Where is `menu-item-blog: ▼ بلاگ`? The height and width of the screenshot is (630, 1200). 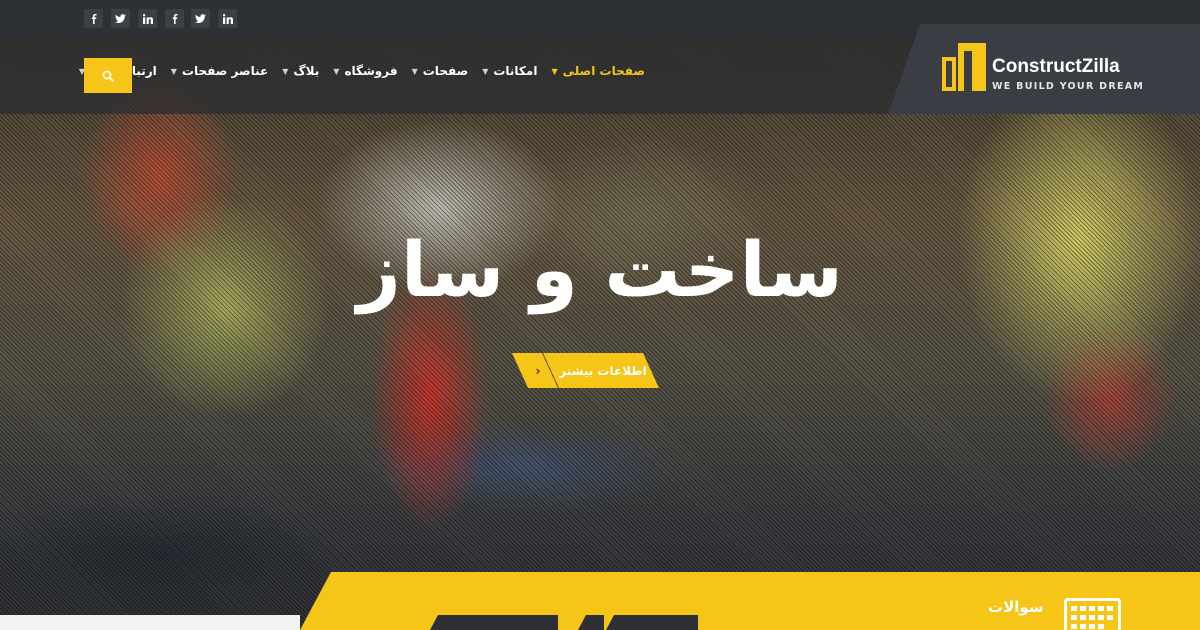
menu-item-blog: ▼ بلاگ is located at coordinates (300, 71).